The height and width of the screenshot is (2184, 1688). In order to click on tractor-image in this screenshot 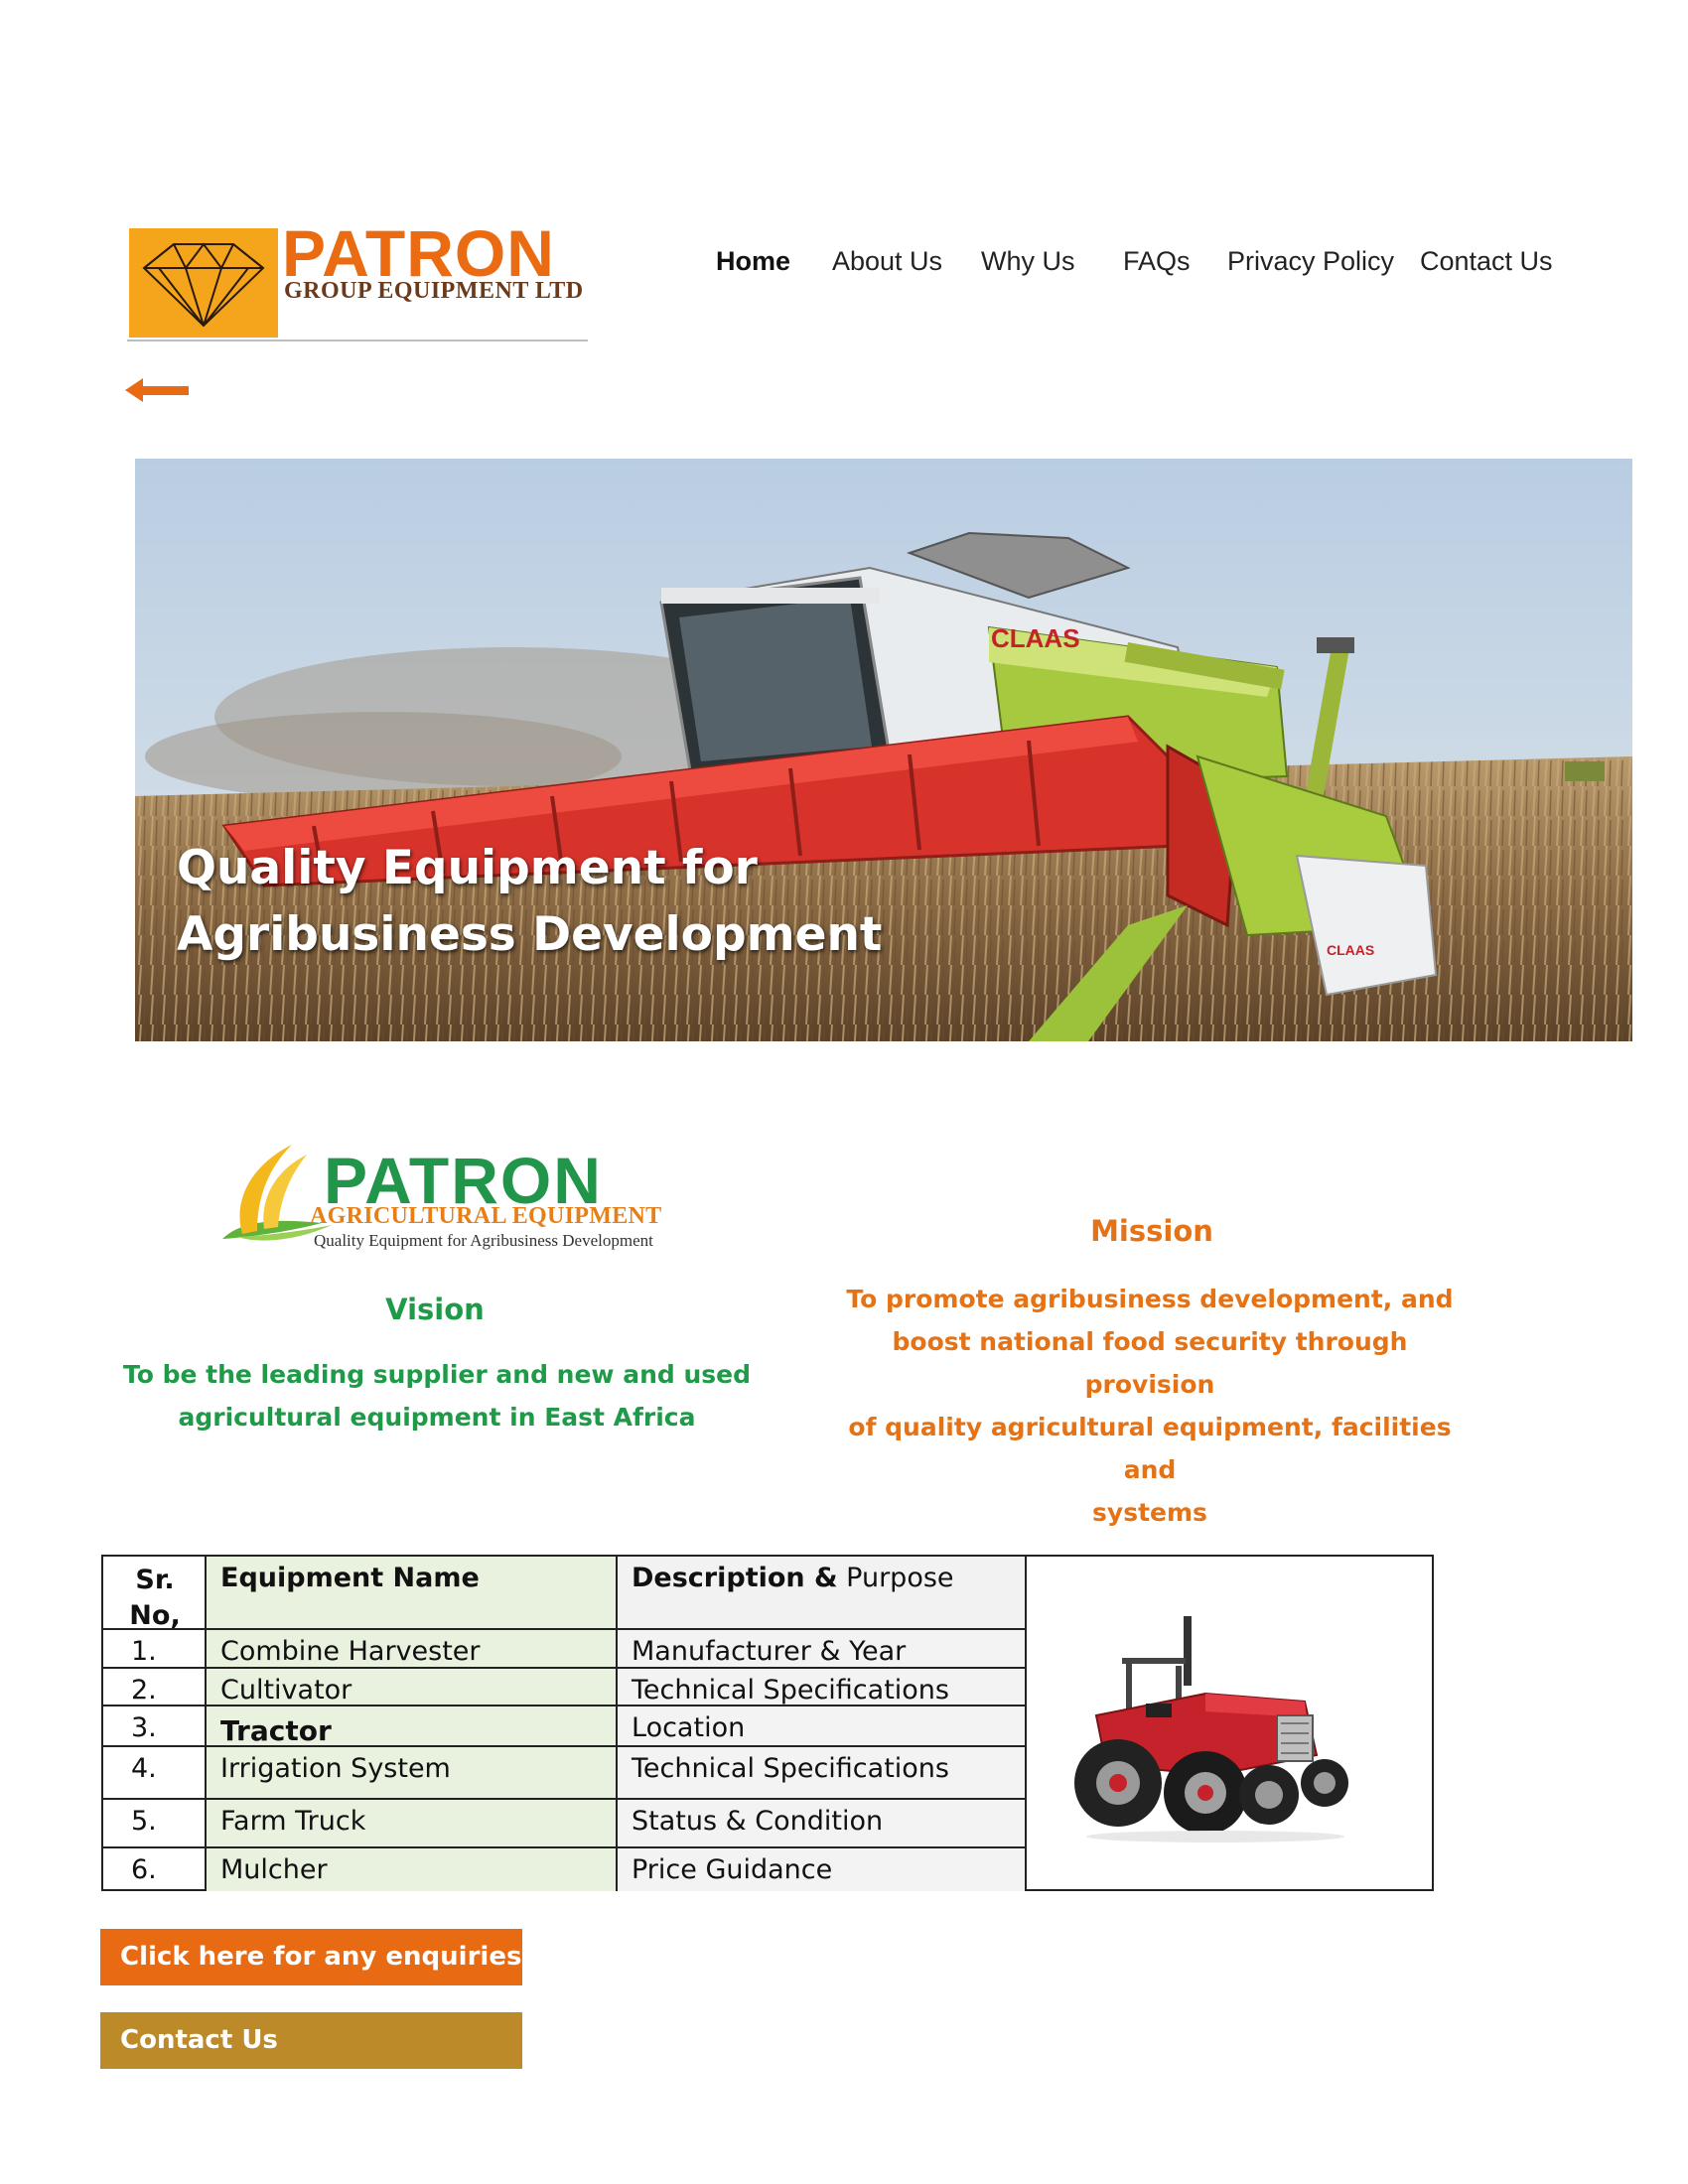, I will do `click(1211, 1729)`.